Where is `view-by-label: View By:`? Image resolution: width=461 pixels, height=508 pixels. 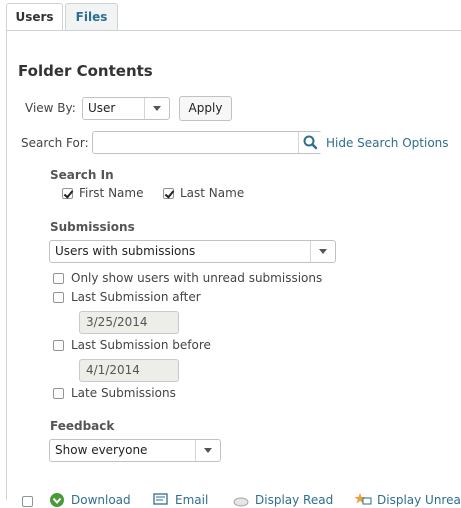 view-by-label: View By: is located at coordinates (50, 108).